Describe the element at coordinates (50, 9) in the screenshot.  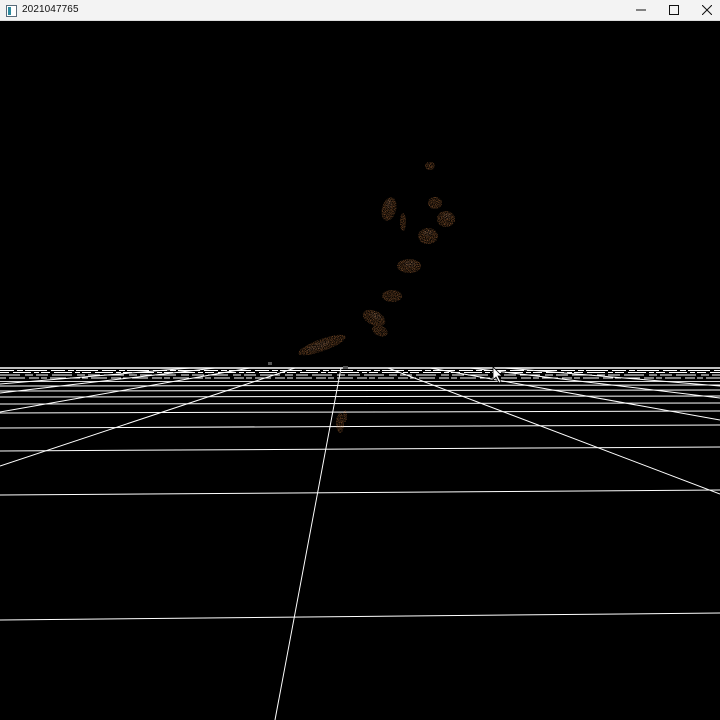
I see `window-title: 2021047765` at that location.